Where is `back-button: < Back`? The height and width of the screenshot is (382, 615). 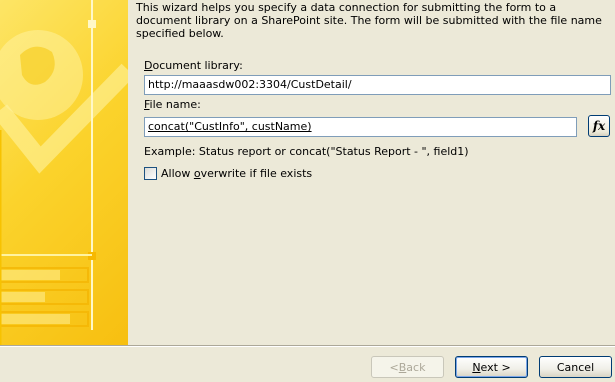 back-button: < Back is located at coordinates (407, 367).